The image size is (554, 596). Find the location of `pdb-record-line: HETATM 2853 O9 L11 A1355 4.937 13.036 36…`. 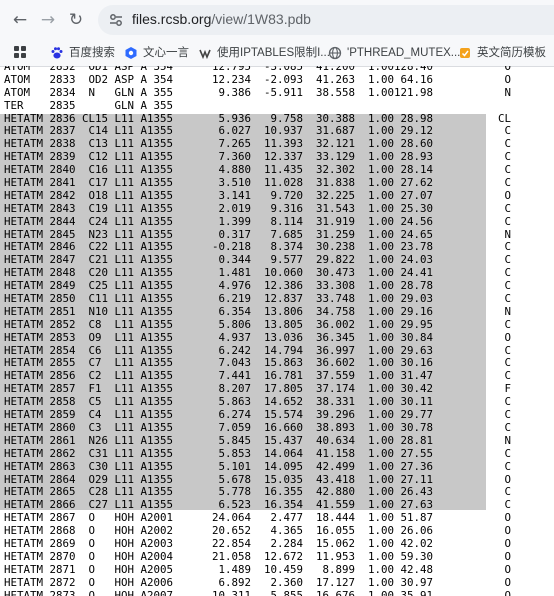

pdb-record-line: HETATM 2853 O9 L11 A1355 4.937 13.036 36… is located at coordinates (258, 337).